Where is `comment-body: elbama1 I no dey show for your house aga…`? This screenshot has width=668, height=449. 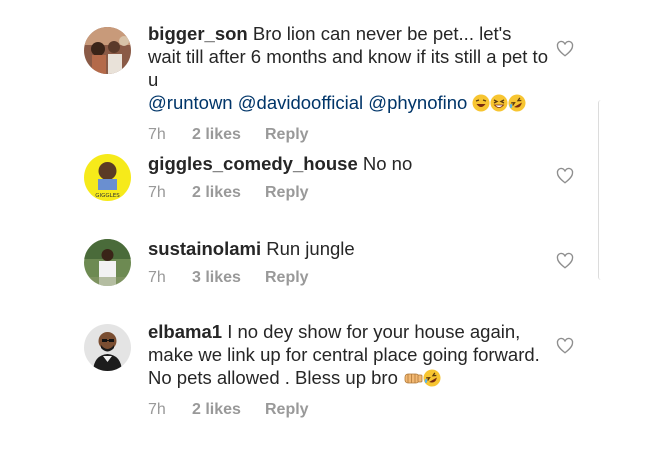 comment-body: elbama1 I no dey show for your house aga… is located at coordinates (348, 369).